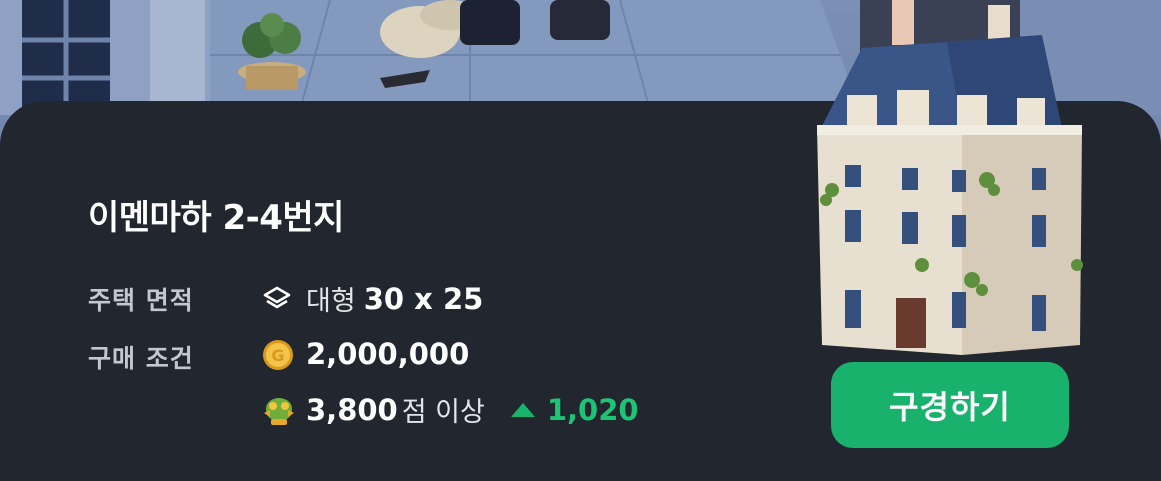 The height and width of the screenshot is (481, 1161). I want to click on area-size-word: 대형, so click(331, 301).